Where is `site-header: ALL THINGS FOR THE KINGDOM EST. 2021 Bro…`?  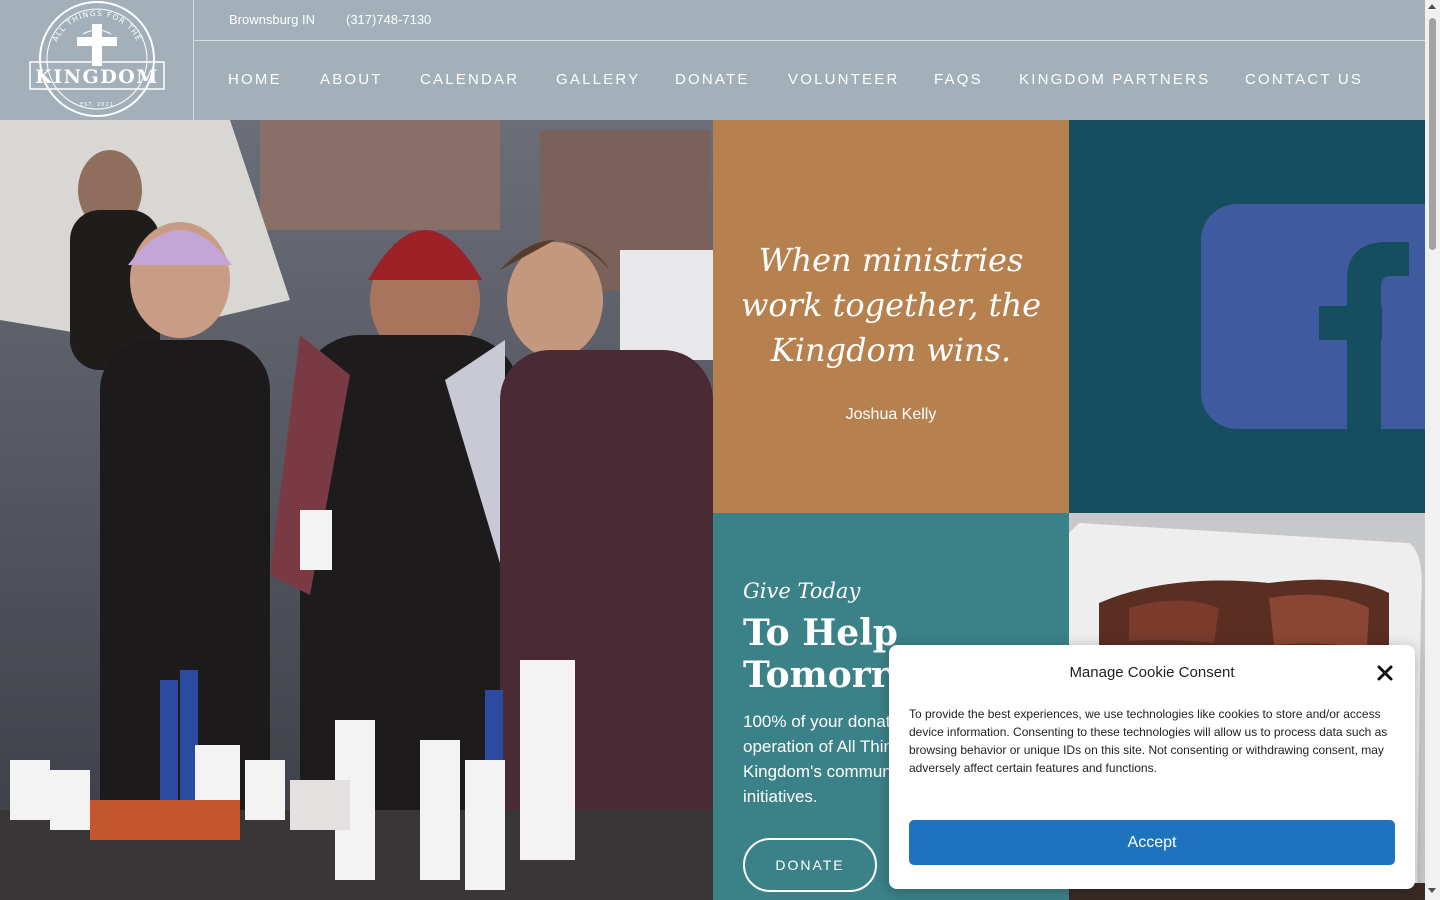 site-header: ALL THINGS FOR THE KINGDOM EST. 2021 Bro… is located at coordinates (712, 60).